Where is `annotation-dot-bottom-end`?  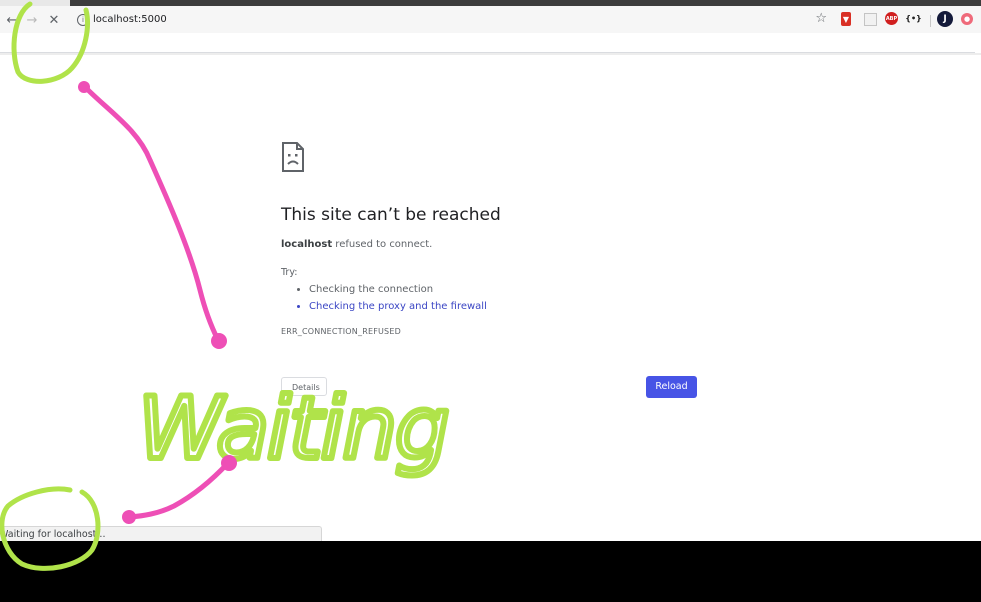 annotation-dot-bottom-end is located at coordinates (129, 517).